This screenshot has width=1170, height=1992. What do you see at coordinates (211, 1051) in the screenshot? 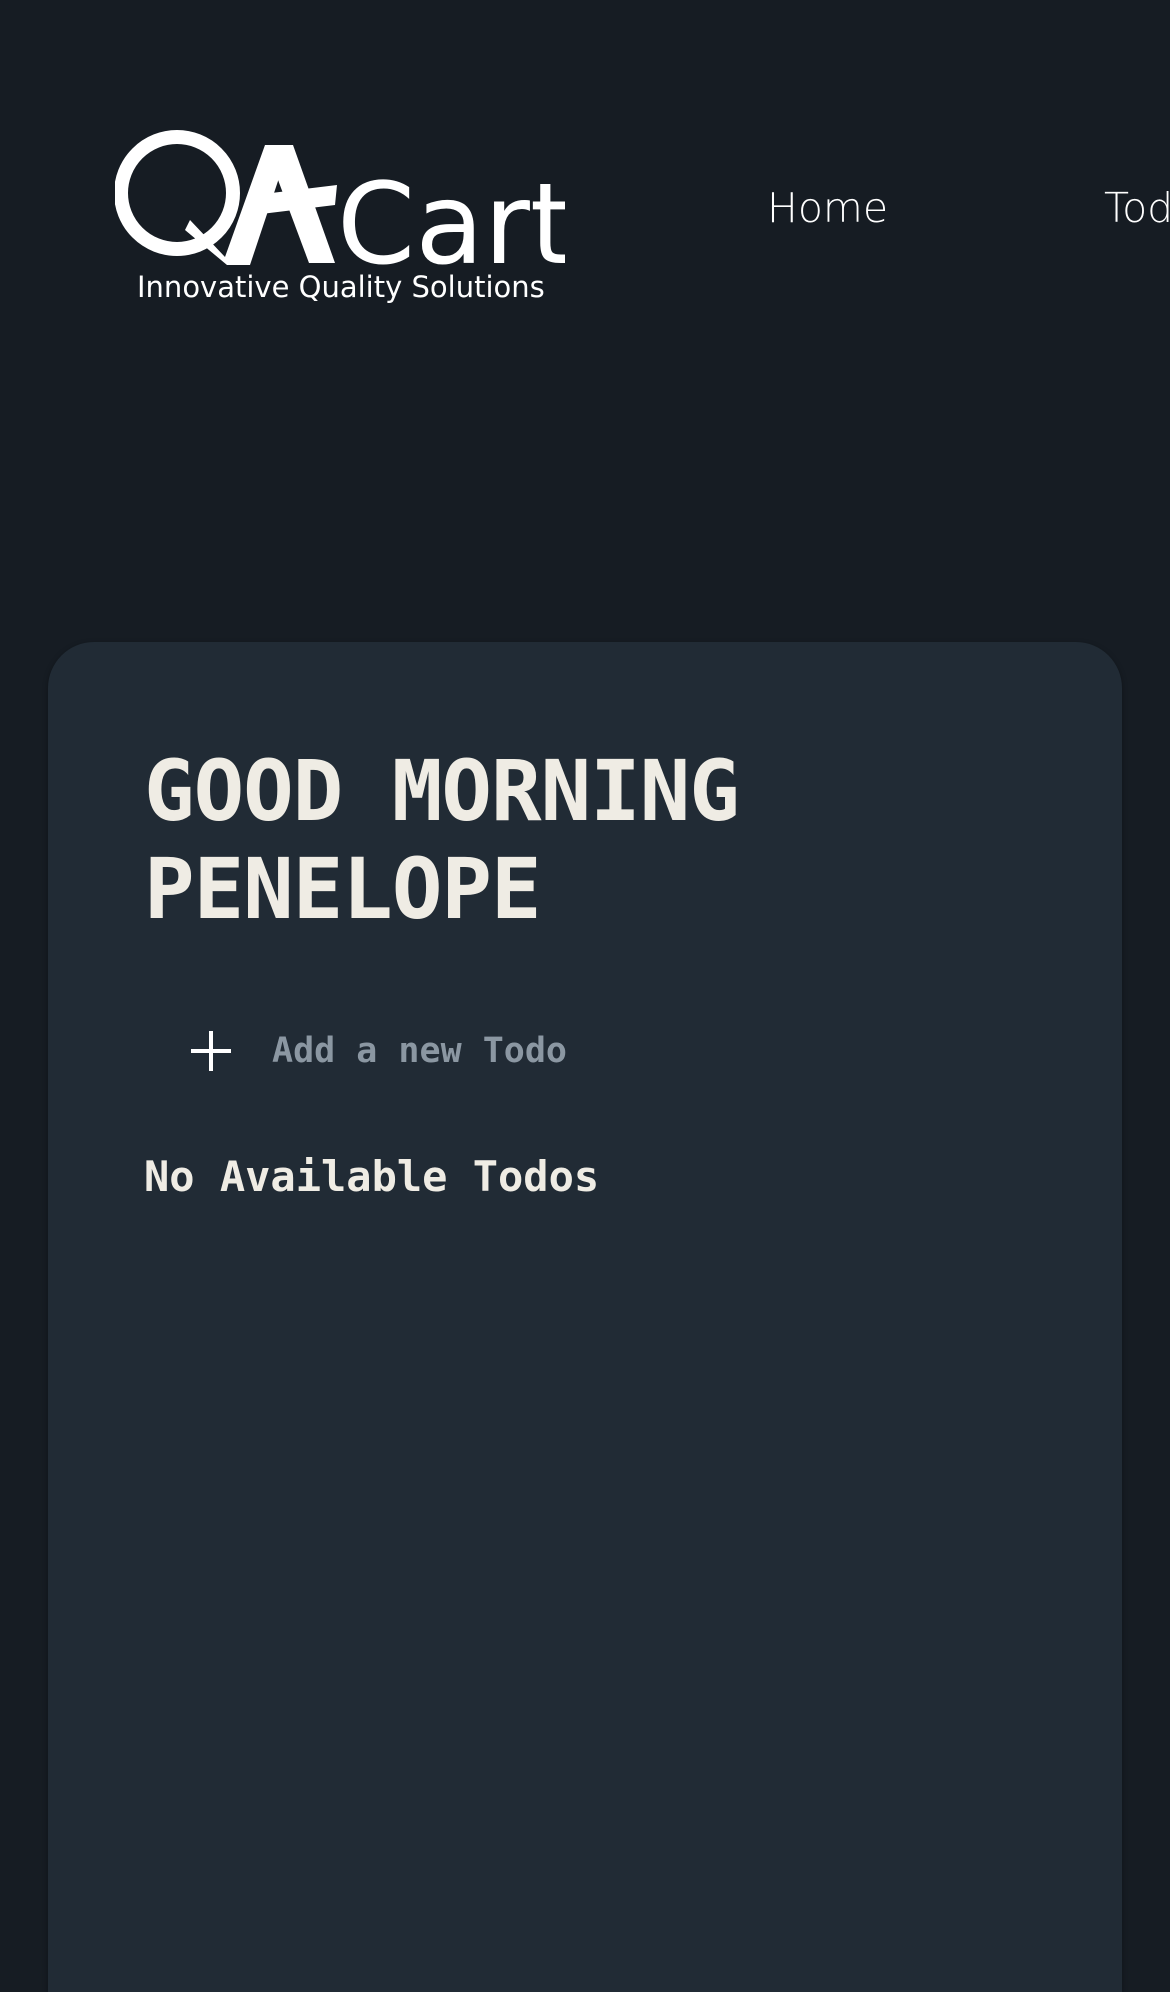
I see `plus-icon` at bounding box center [211, 1051].